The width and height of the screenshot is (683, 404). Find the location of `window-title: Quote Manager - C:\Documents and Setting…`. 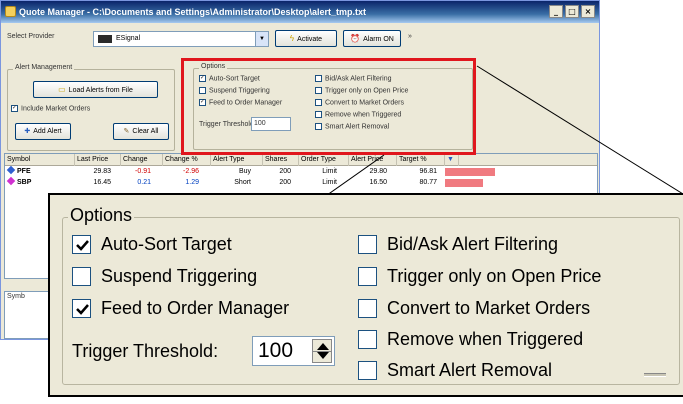

window-title: Quote Manager - C:\Documents and Setting… is located at coordinates (193, 12).